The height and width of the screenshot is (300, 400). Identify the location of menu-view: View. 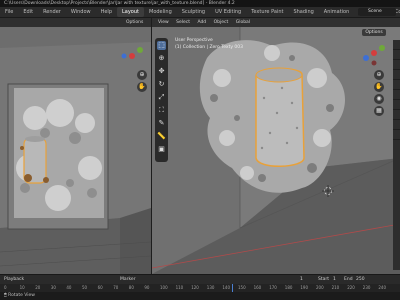
(163, 22).